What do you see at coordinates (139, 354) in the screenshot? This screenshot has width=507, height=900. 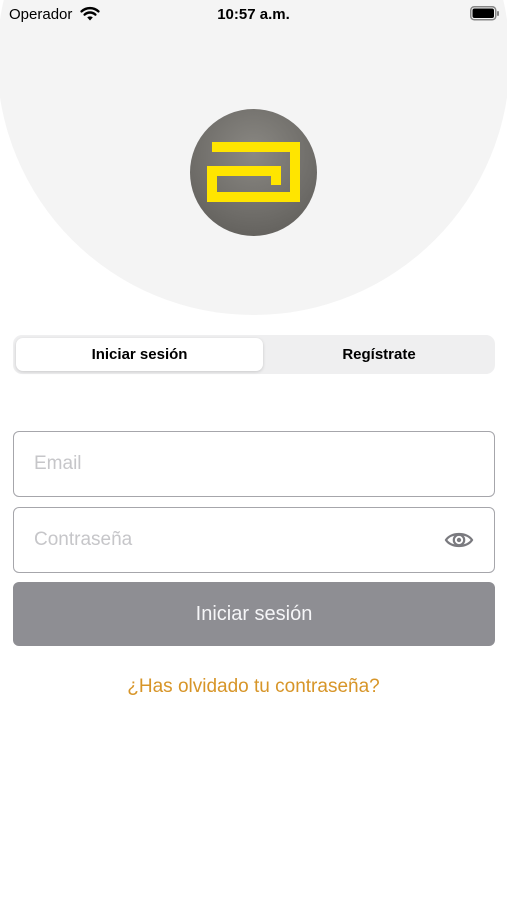 I see `tab-login: Iniciar sesión` at bounding box center [139, 354].